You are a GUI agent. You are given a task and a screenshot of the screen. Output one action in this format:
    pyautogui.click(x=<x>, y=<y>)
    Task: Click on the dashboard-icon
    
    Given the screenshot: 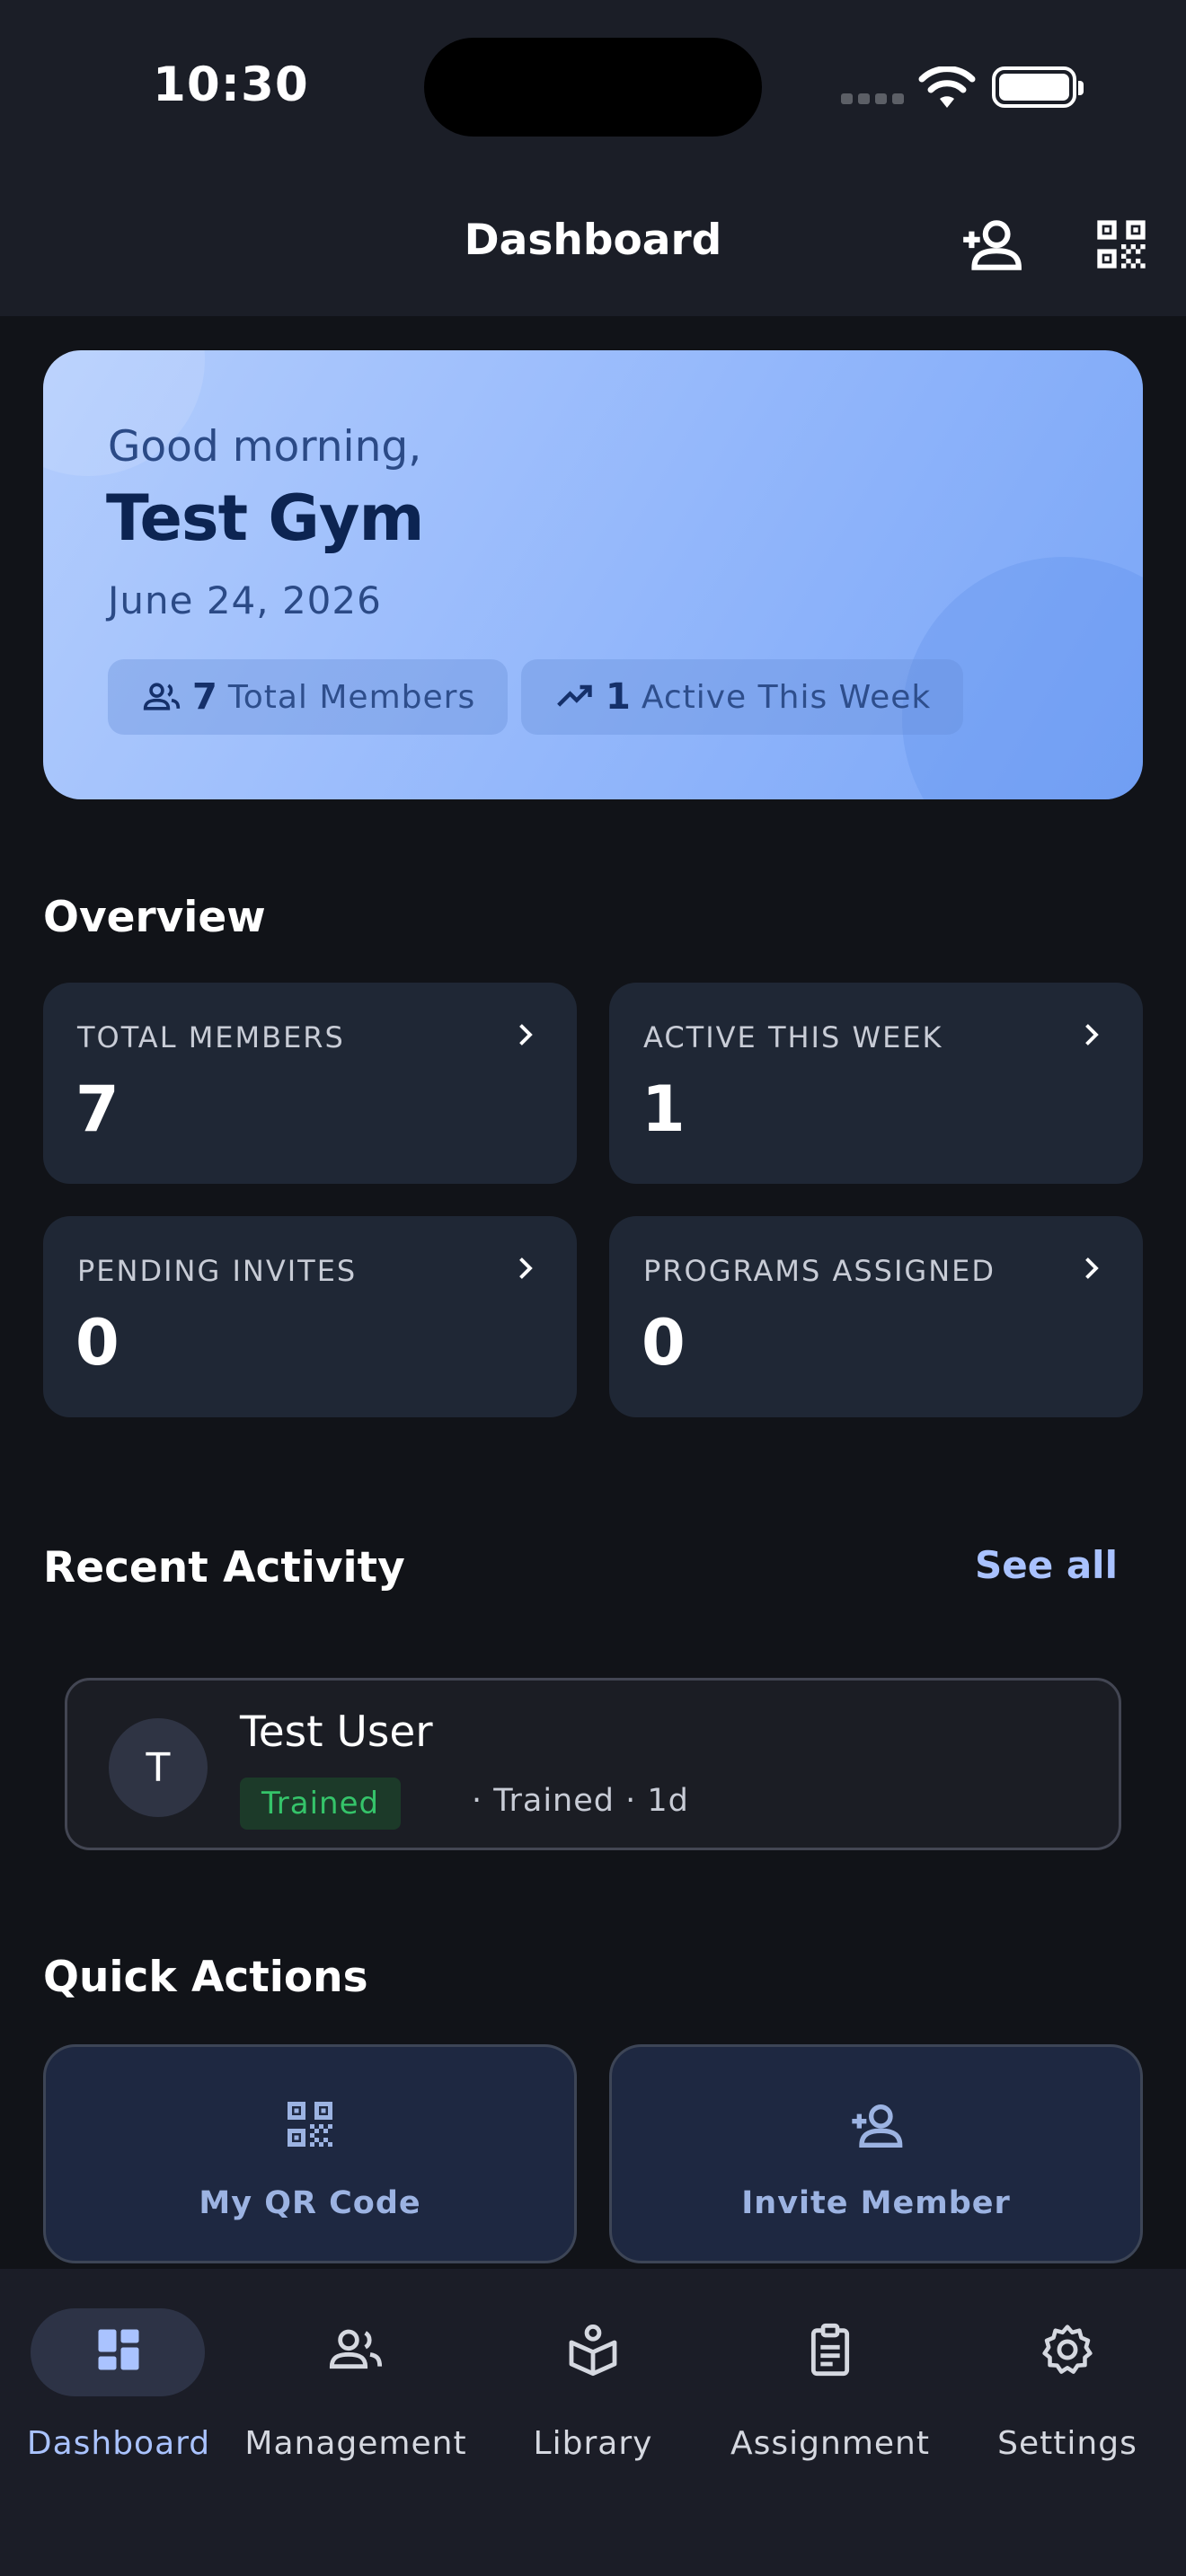 What is the action you would take?
    pyautogui.click(x=118, y=2349)
    